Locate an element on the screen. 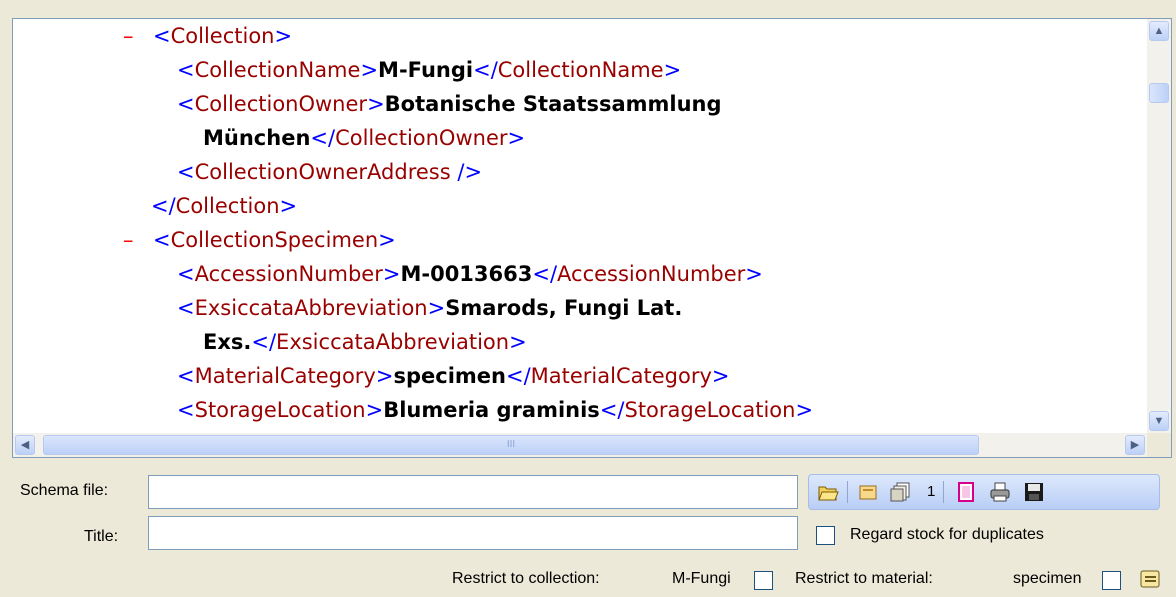  restrict-collection-value: M-Fungi is located at coordinates (701, 578).